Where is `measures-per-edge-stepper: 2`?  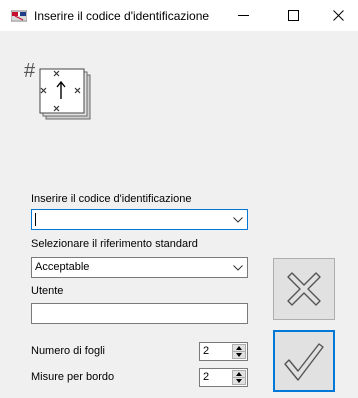
measures-per-edge-stepper: 2 is located at coordinates (223, 377).